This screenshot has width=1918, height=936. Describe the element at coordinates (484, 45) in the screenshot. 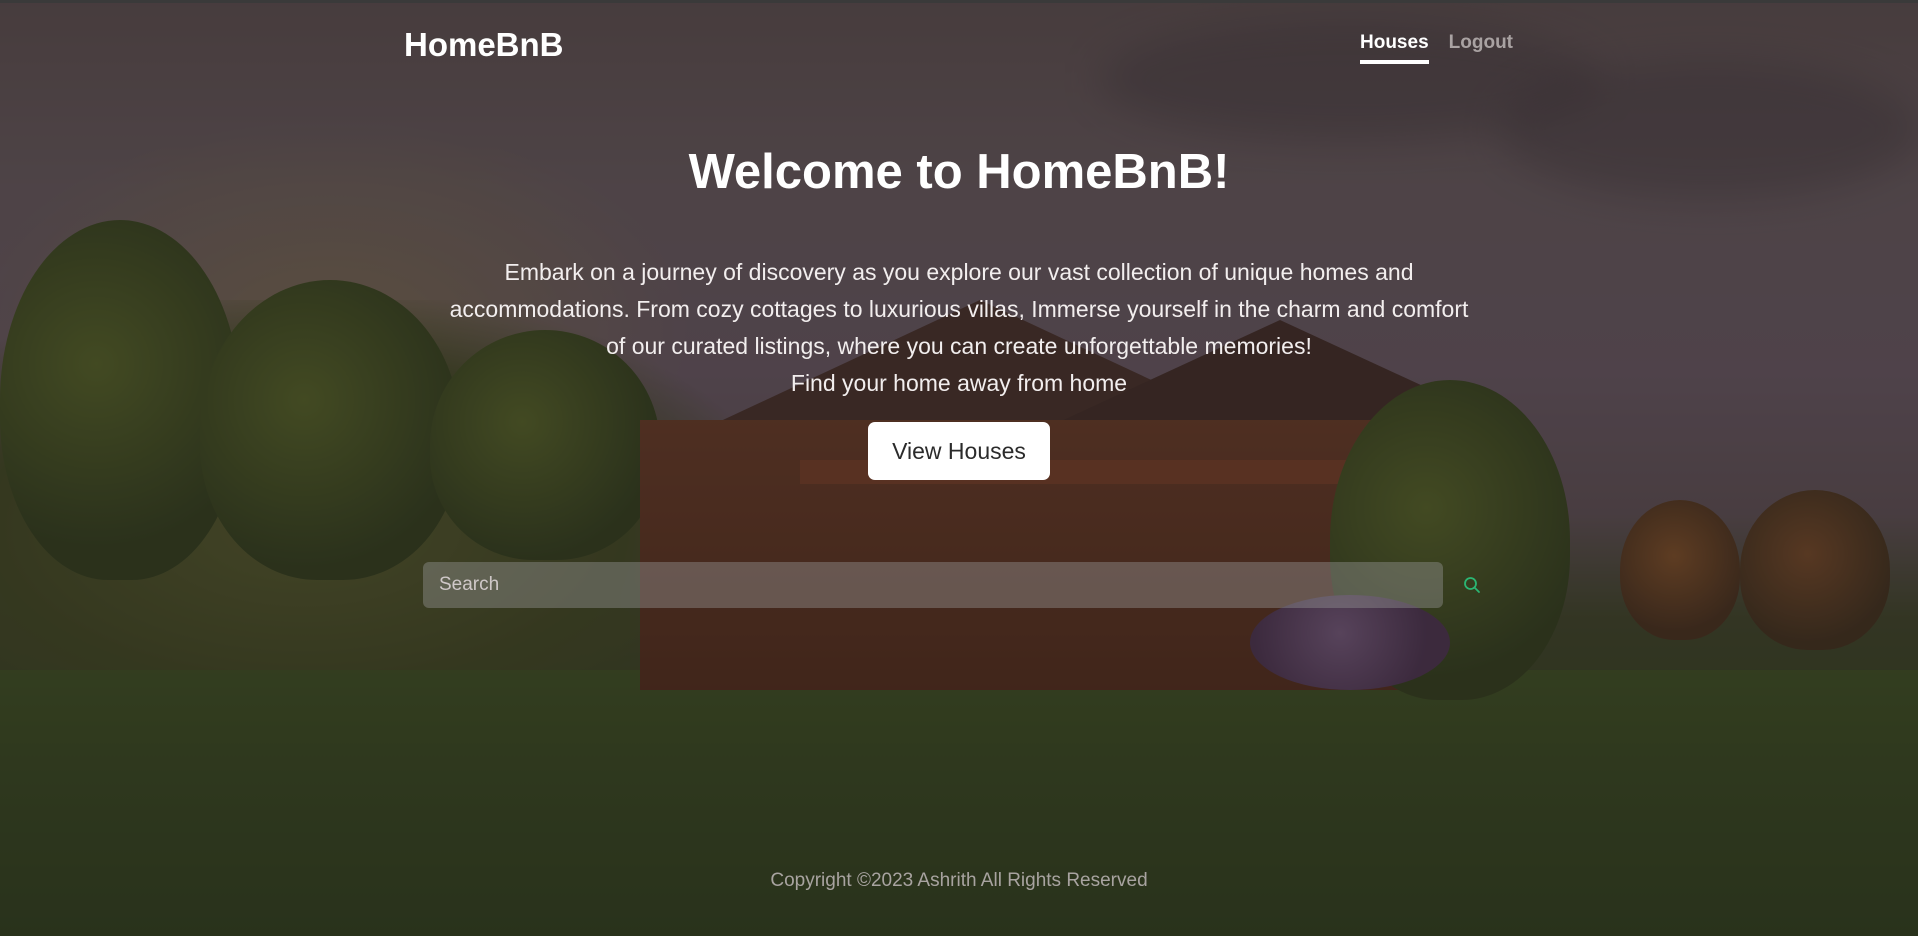

I see `brand-logo: HomeBnB` at that location.